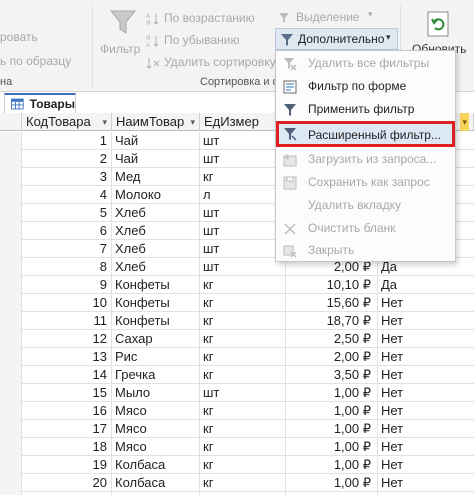 The width and height of the screenshot is (474, 495). Describe the element at coordinates (156, 447) in the screenshot. I see `cell-naimtovar: Мясо` at that location.